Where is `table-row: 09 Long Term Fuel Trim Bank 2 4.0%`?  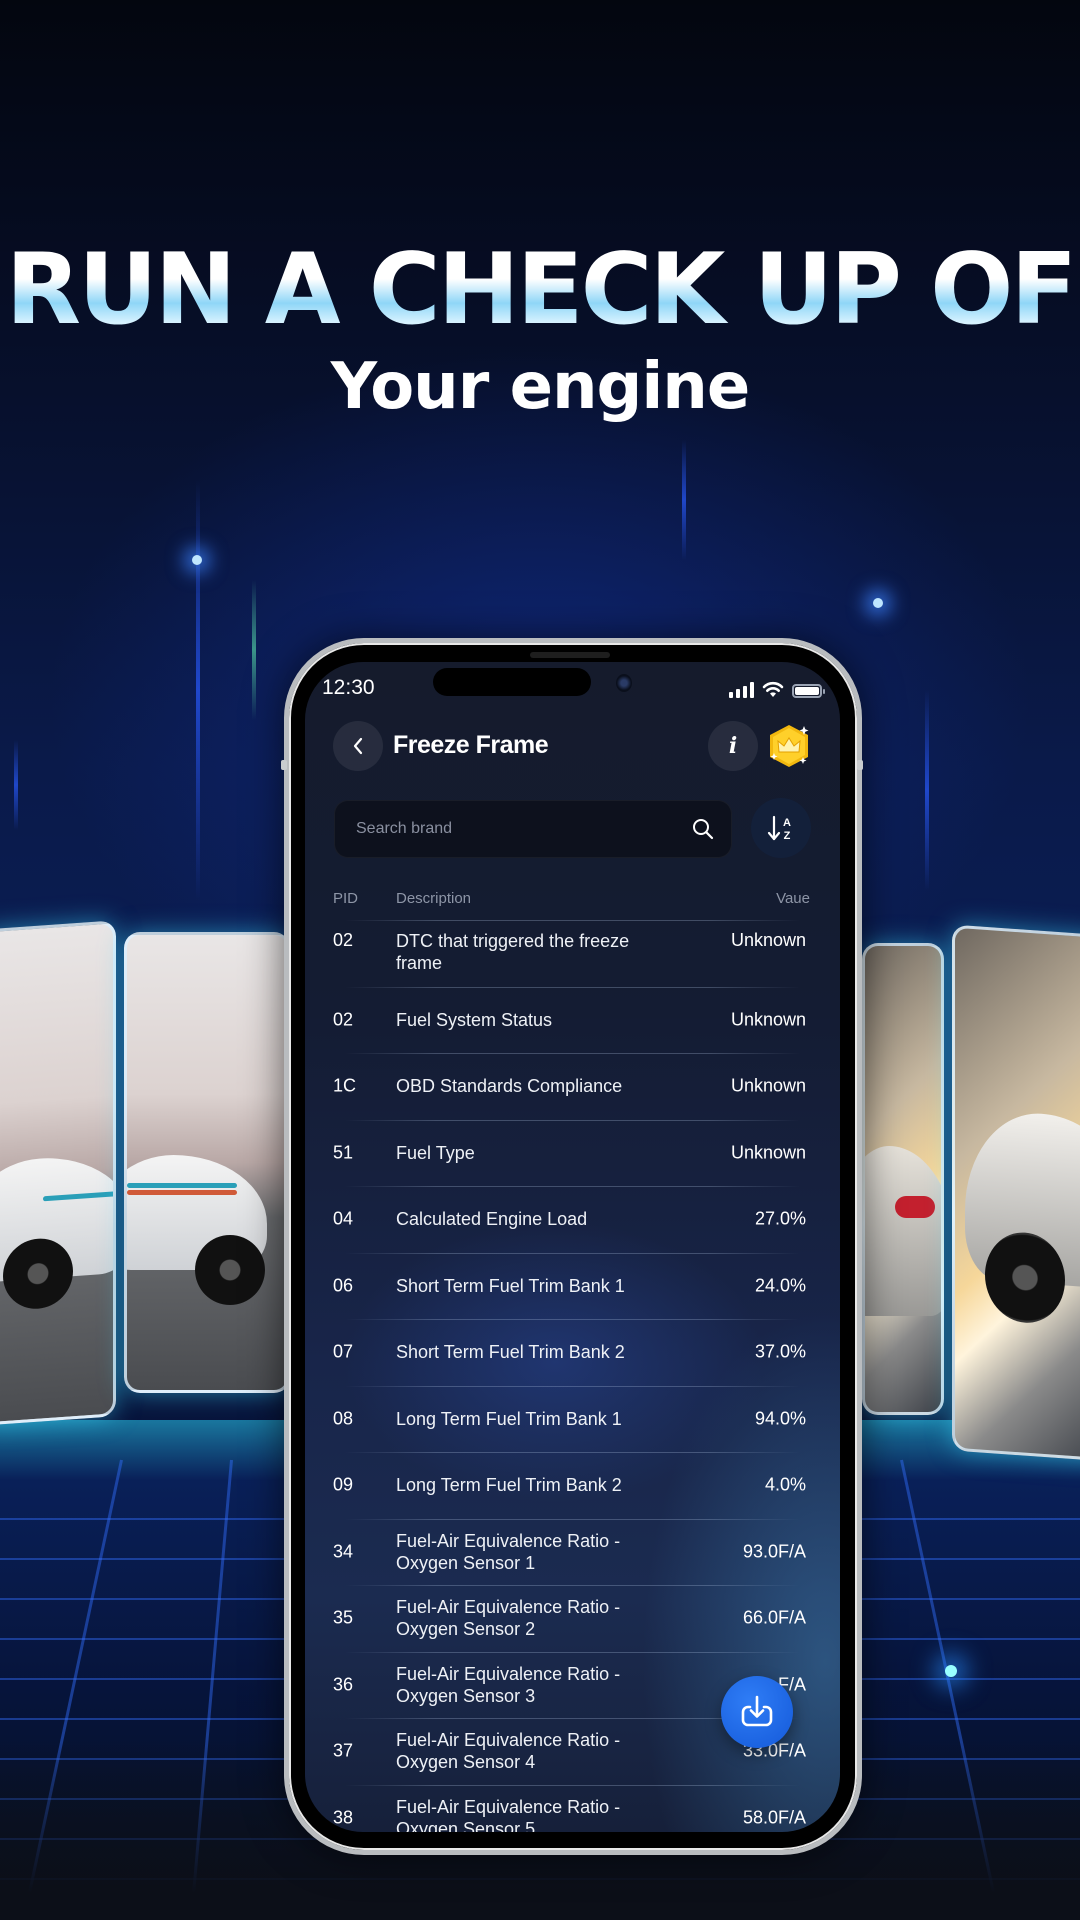 table-row: 09 Long Term Fuel Trim Bank 2 4.0% is located at coordinates (572, 1485).